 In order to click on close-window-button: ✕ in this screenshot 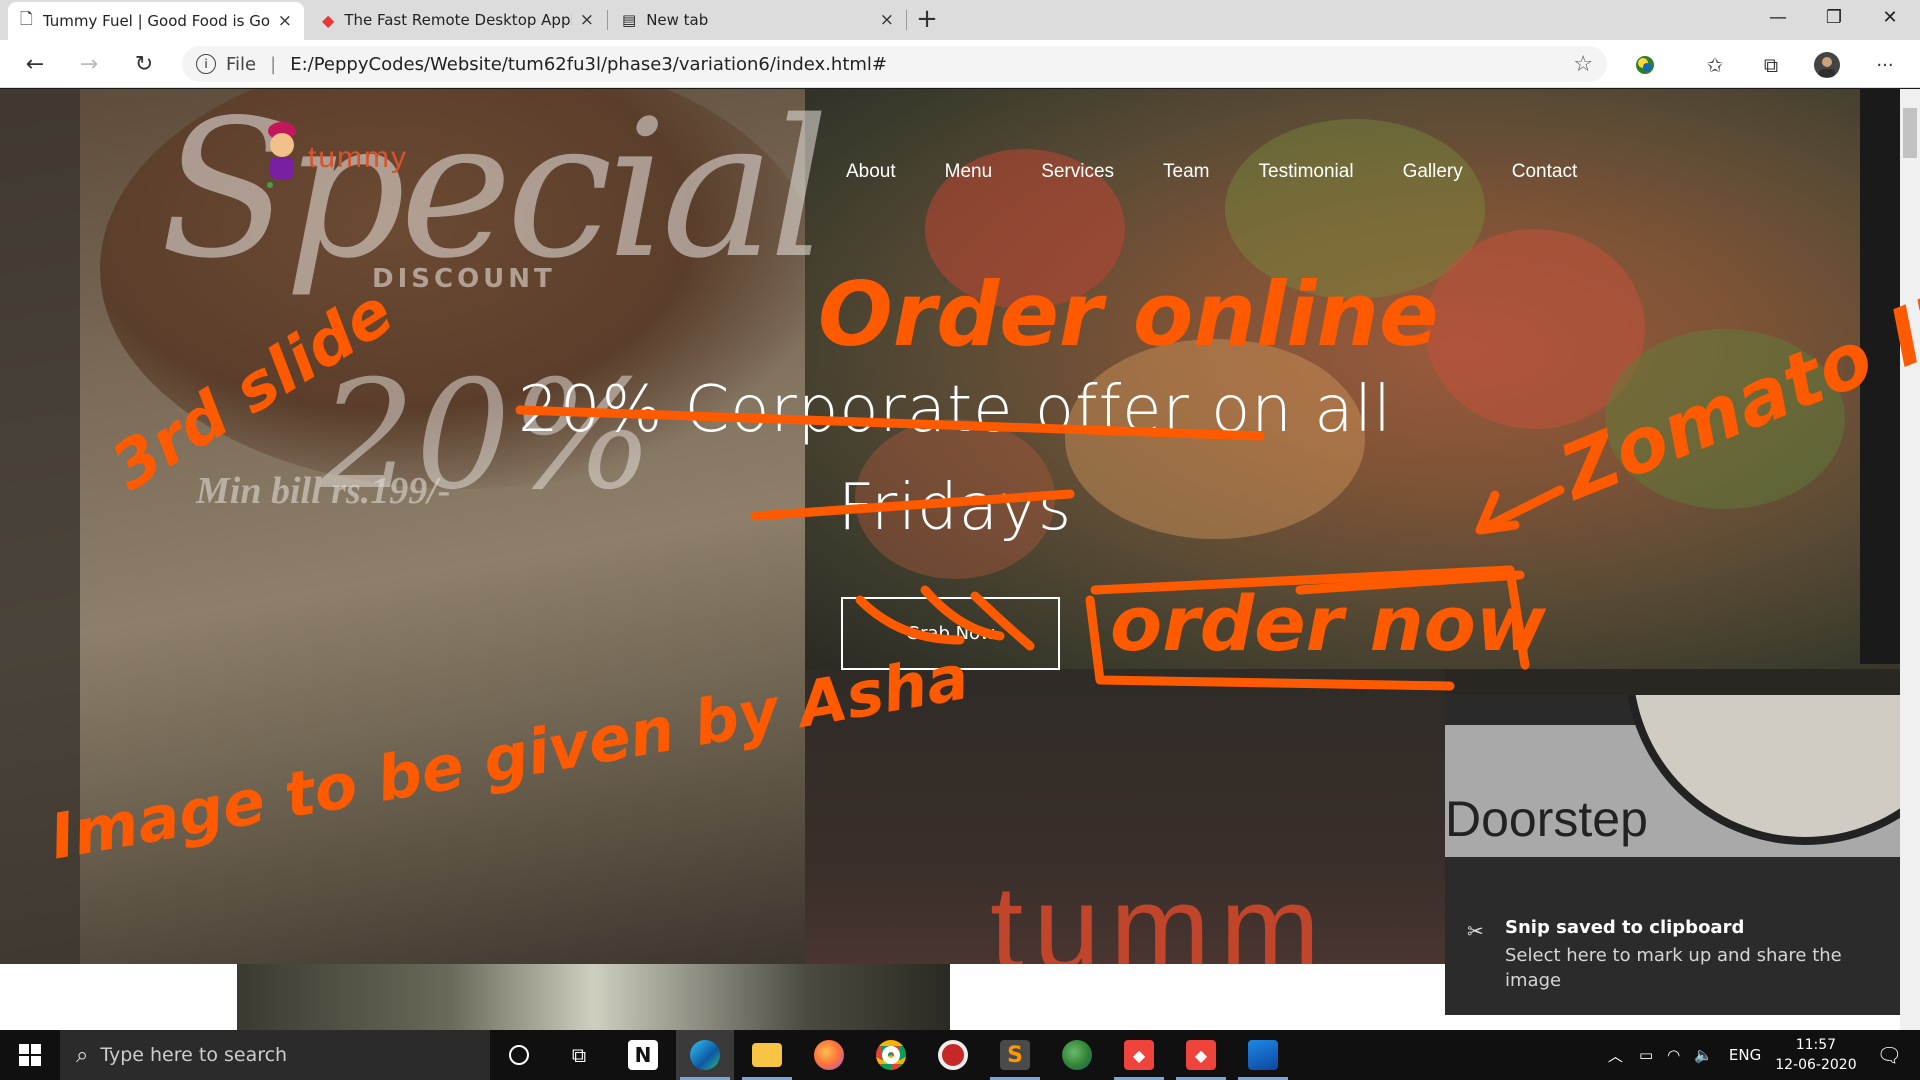, I will do `click(1890, 17)`.